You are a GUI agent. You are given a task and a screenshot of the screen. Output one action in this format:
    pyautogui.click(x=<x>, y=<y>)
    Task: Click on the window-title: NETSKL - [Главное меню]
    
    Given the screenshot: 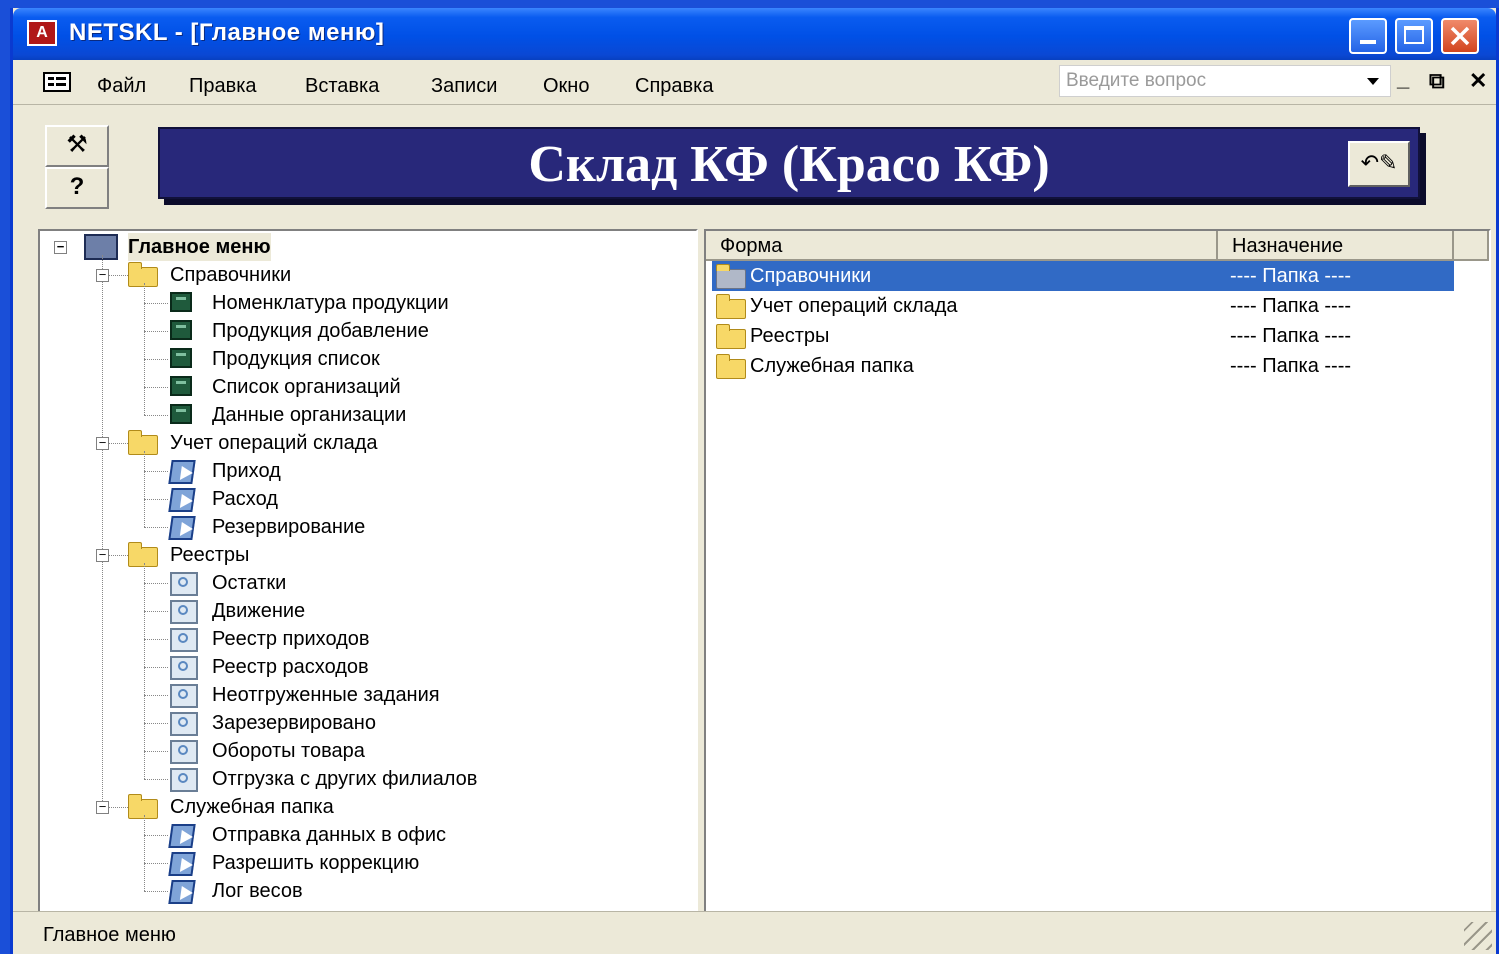 What is the action you would take?
    pyautogui.click(x=227, y=32)
    